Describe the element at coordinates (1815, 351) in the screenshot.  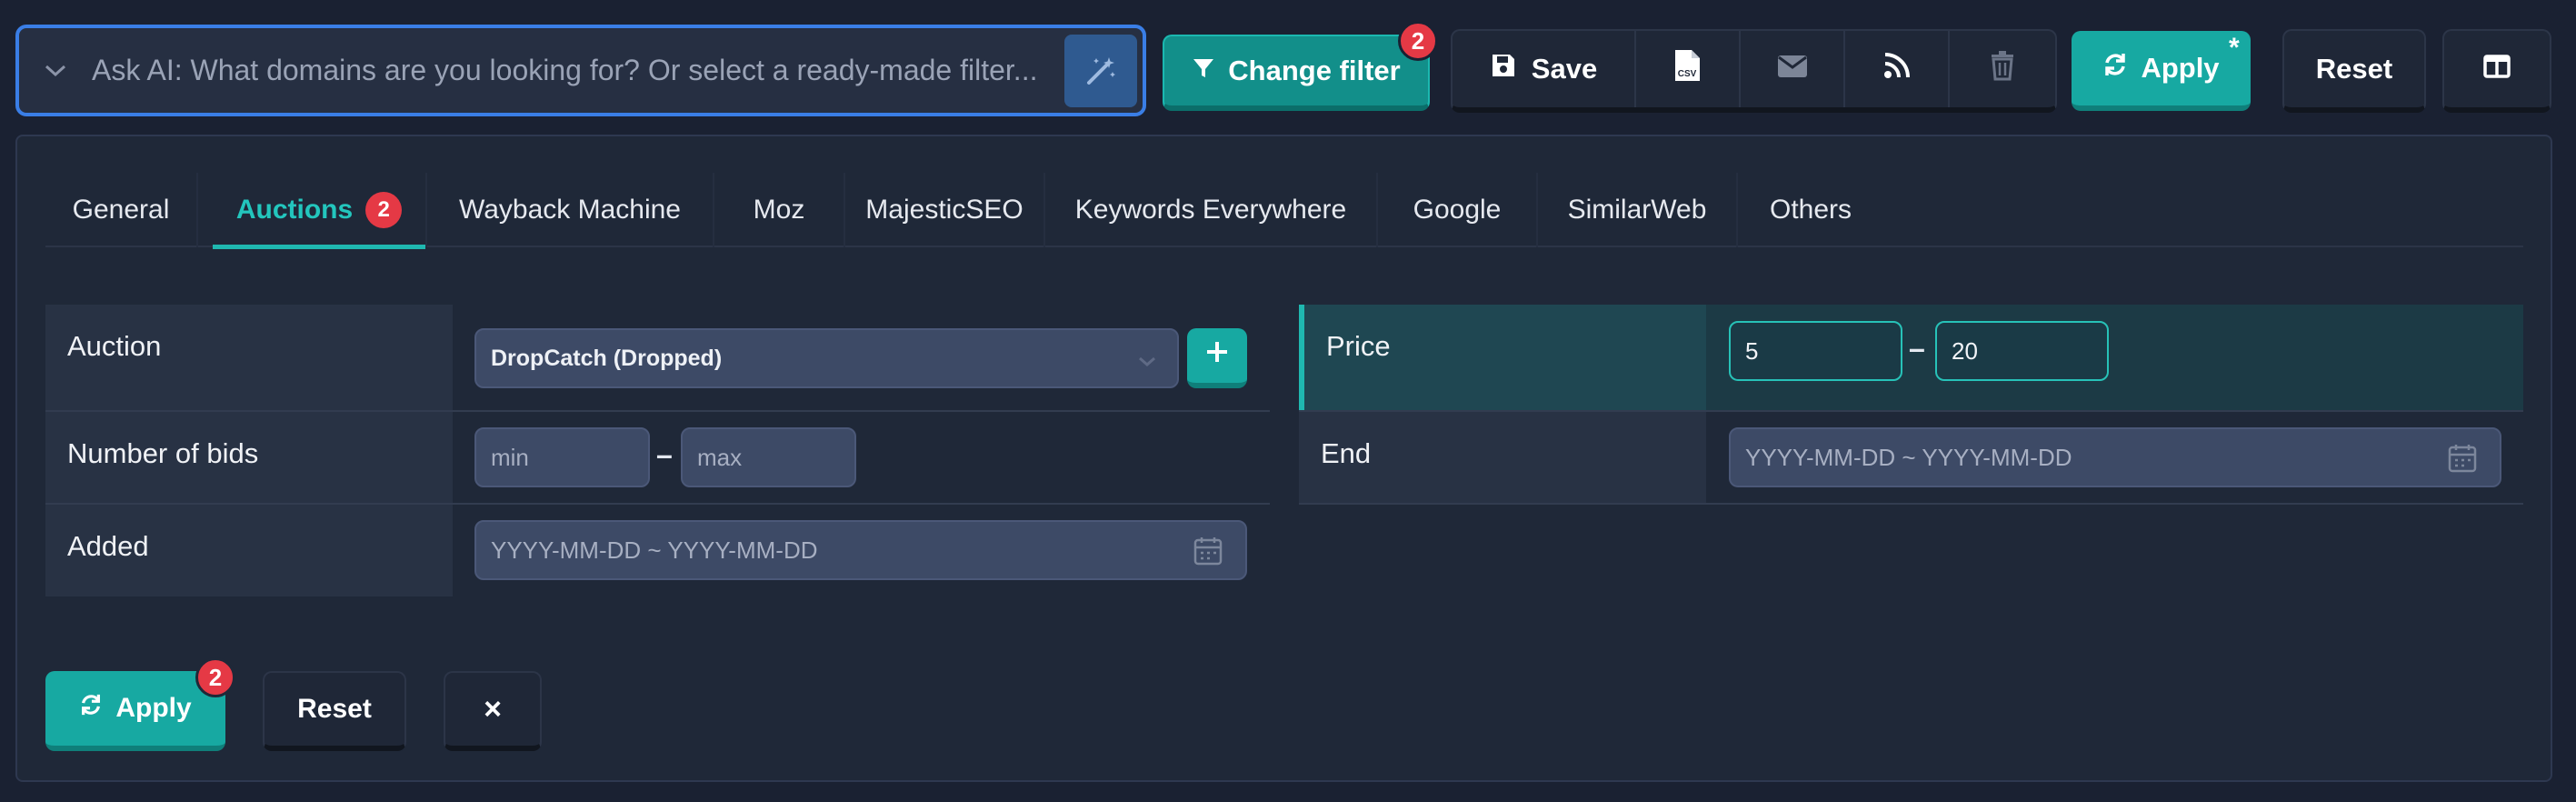
I see `price-min-input: 5` at that location.